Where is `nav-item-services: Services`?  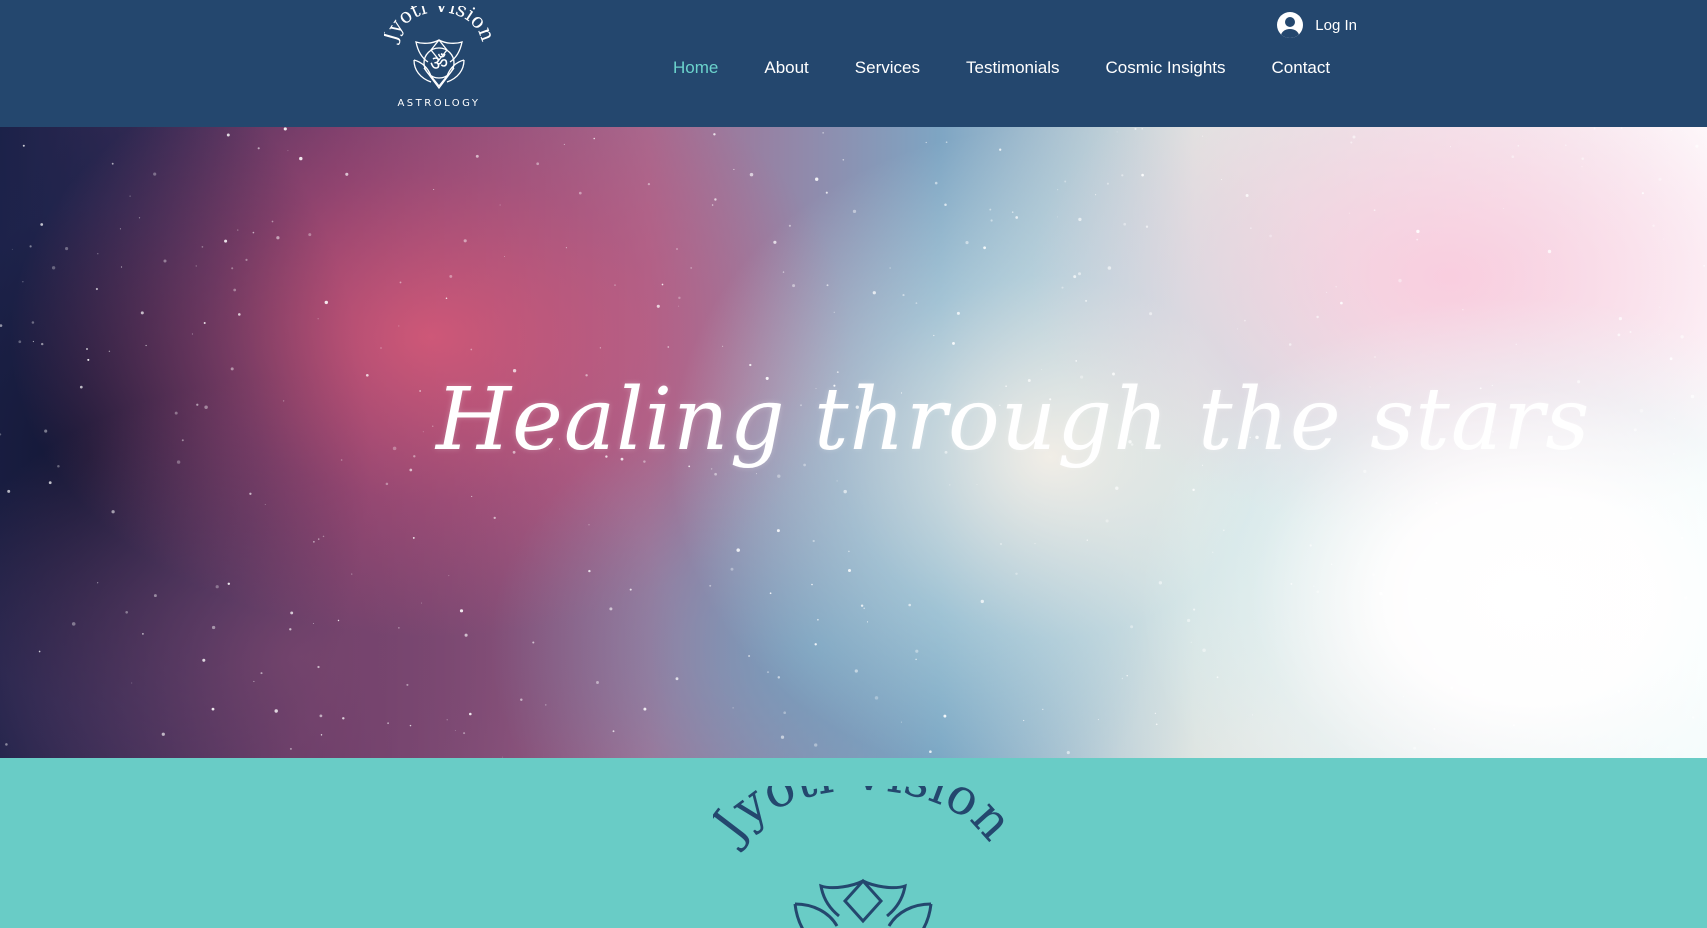 nav-item-services: Services is located at coordinates (887, 68).